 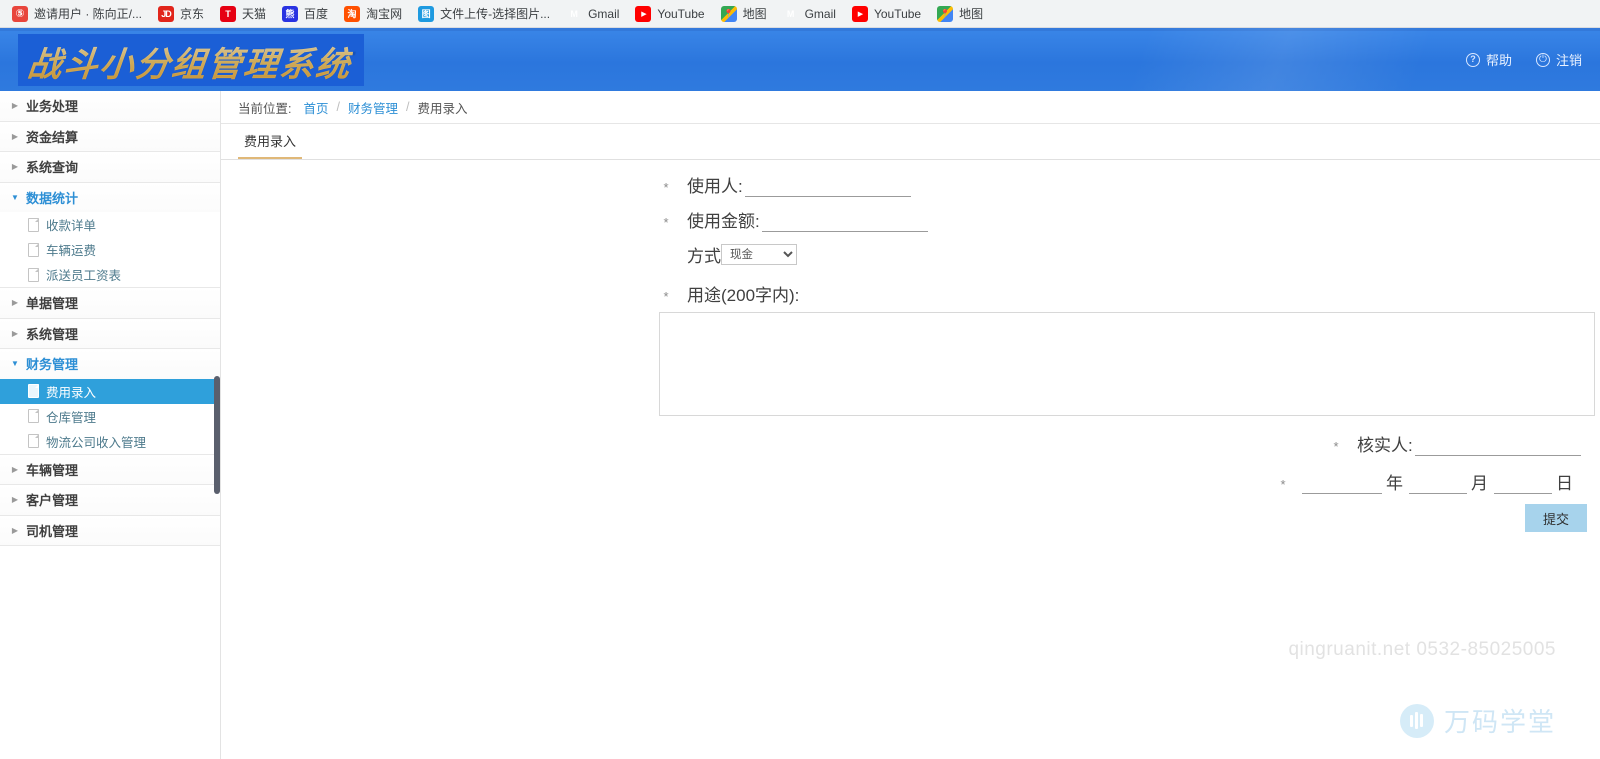 I want to click on tab-expense-entry: 费用录入, so click(x=270, y=145).